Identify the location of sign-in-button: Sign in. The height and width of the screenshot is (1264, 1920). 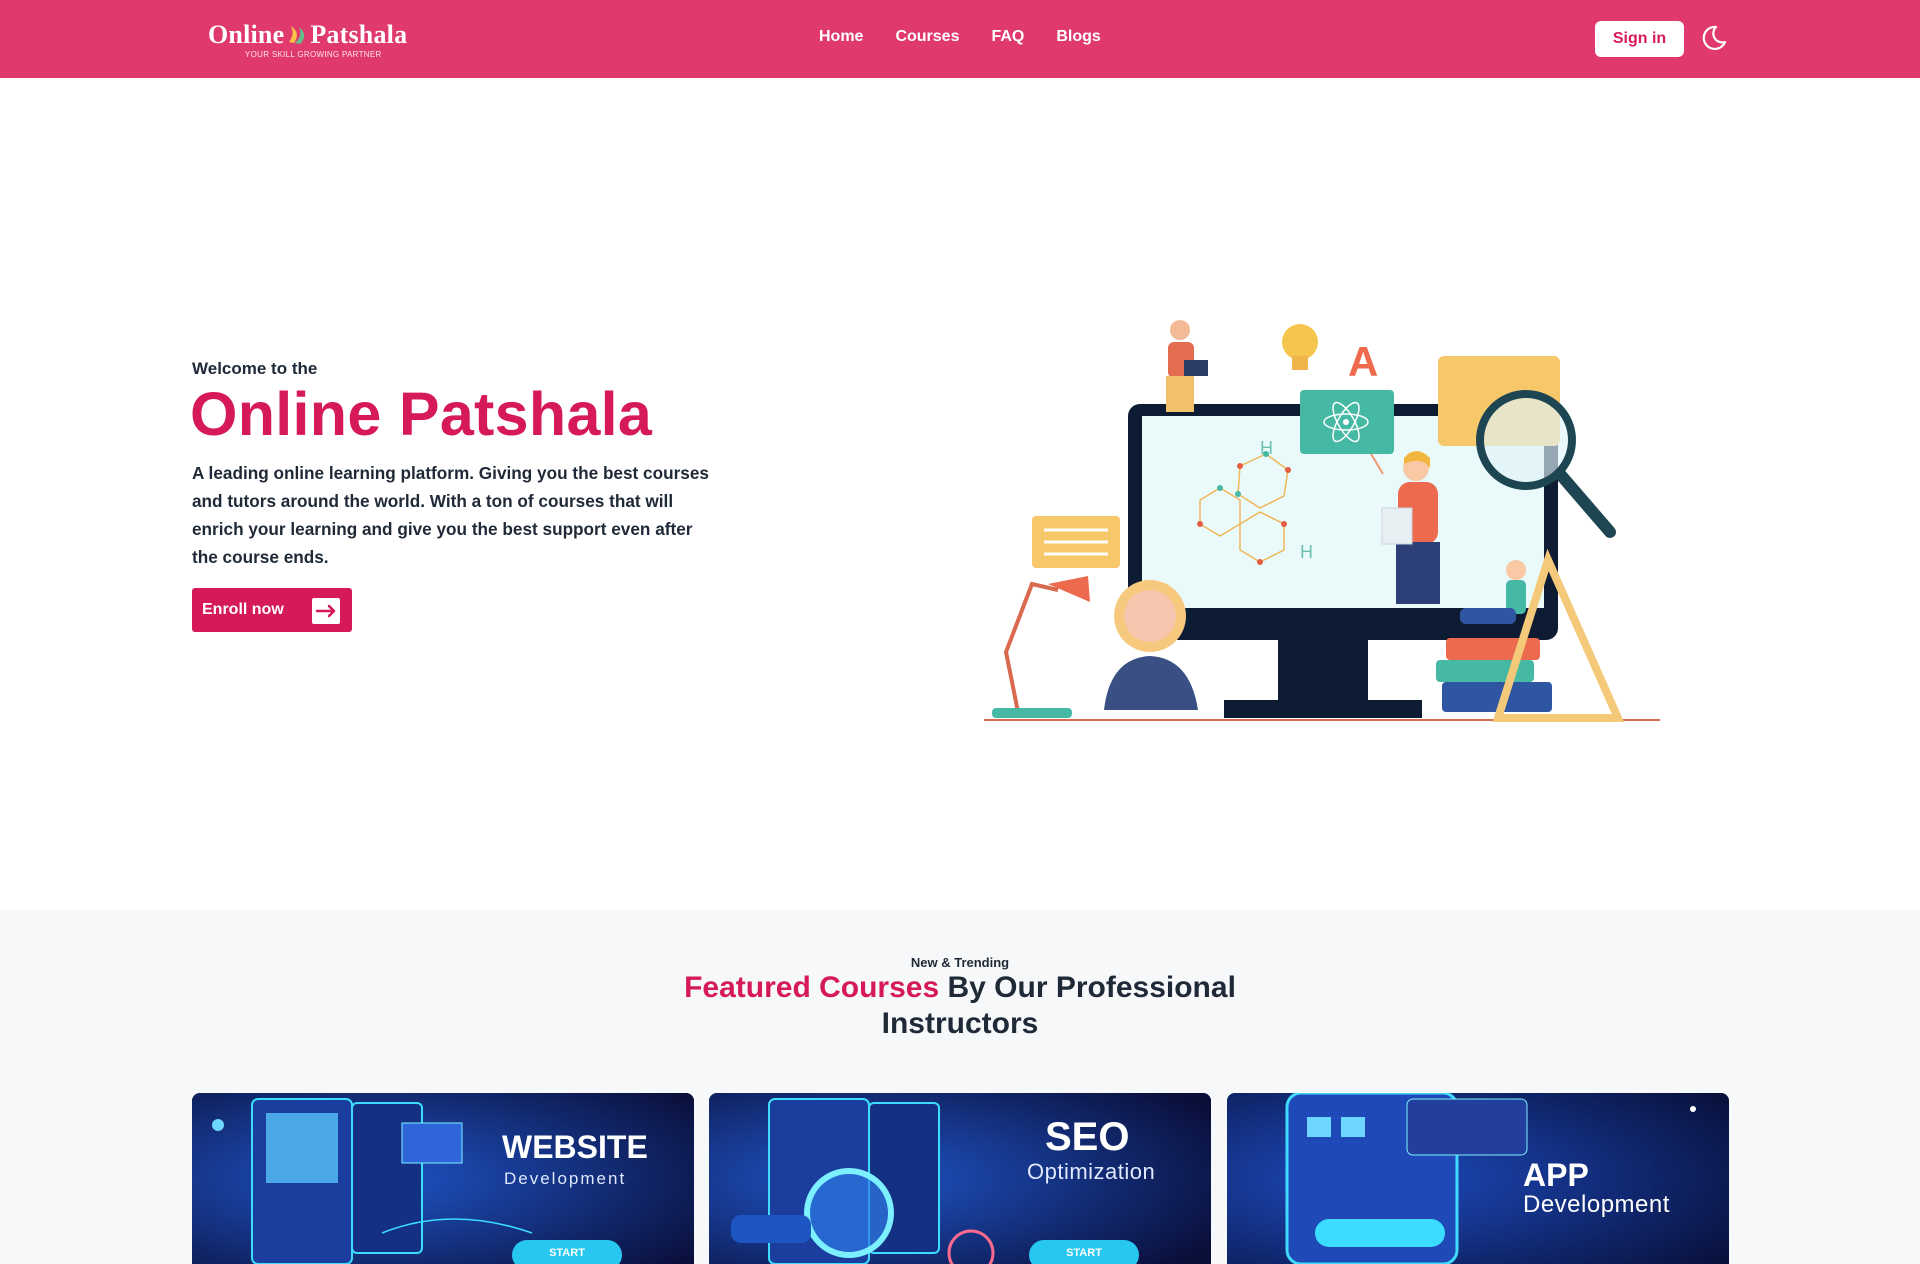
(1639, 39).